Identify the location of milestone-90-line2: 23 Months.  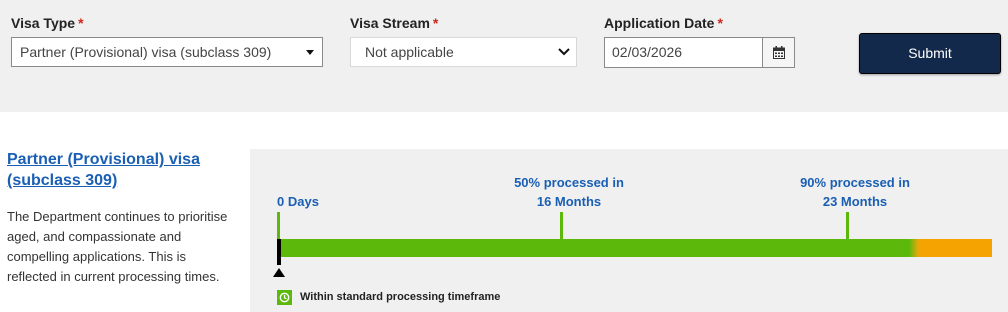
(855, 201).